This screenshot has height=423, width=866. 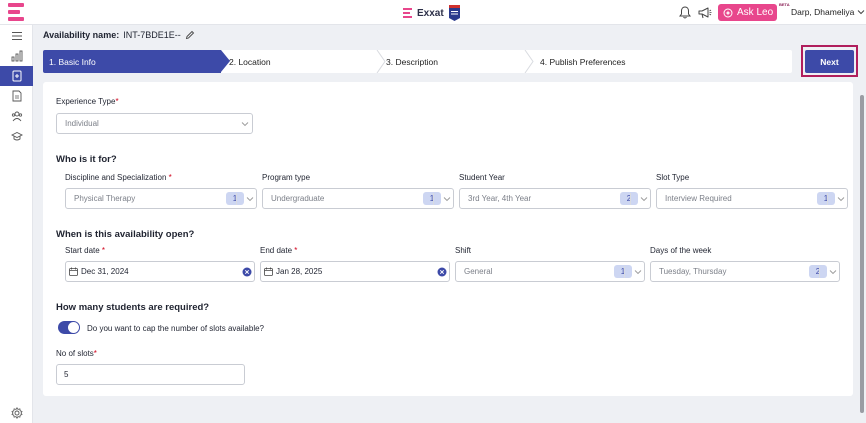 What do you see at coordinates (673, 177) in the screenshot?
I see `slot-type-label: Slot Type` at bounding box center [673, 177].